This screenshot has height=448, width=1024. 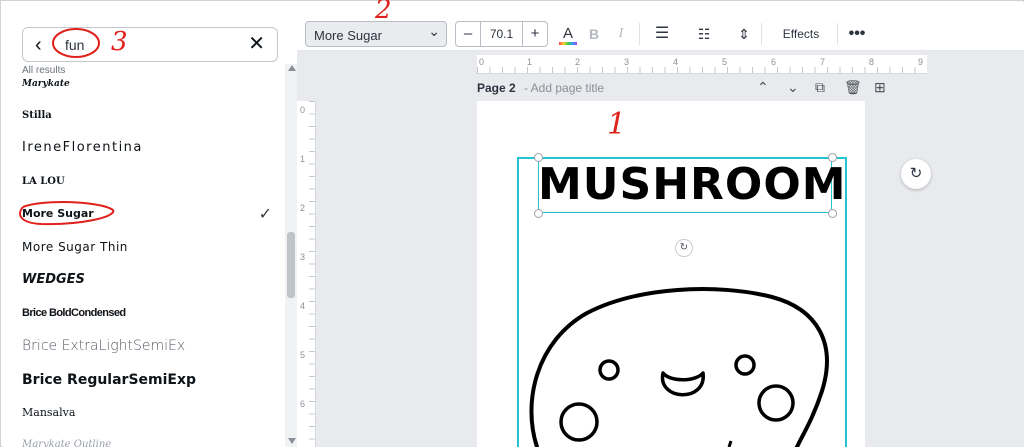 What do you see at coordinates (74, 45) in the screenshot?
I see `search-input: fun` at bounding box center [74, 45].